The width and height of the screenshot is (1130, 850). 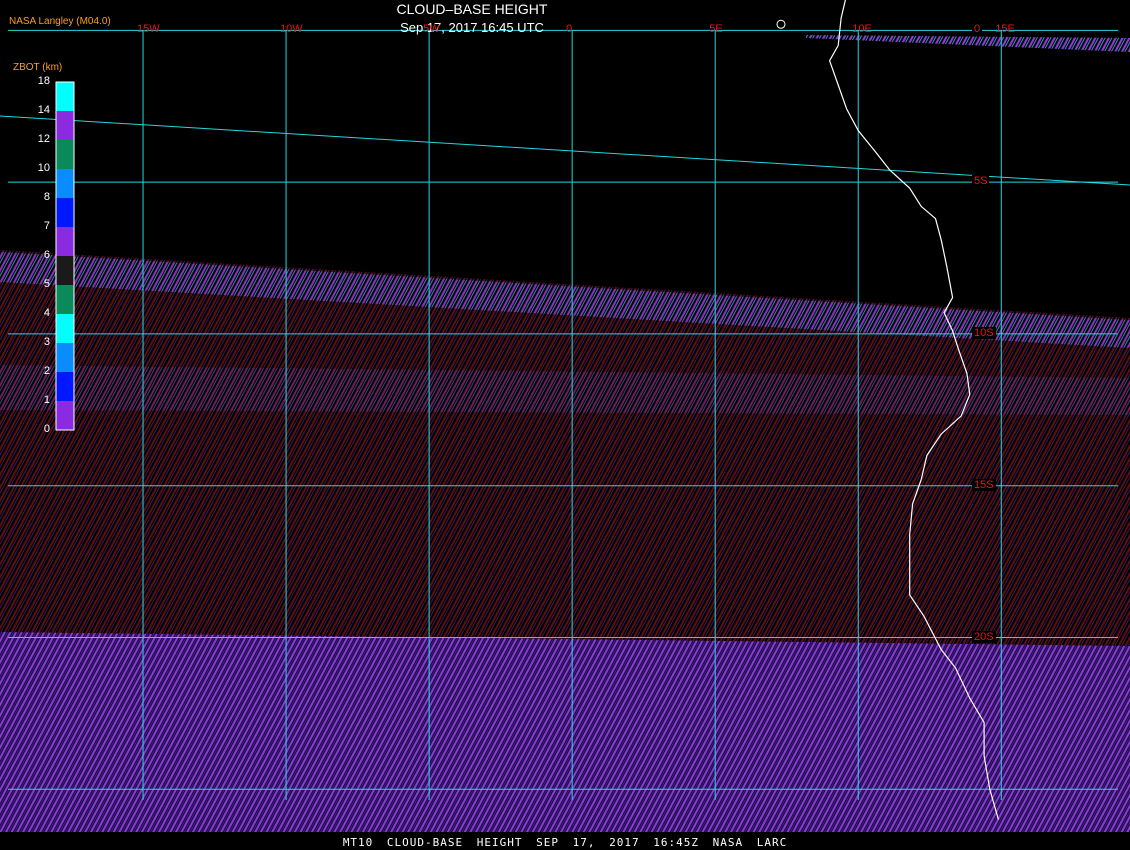 I want to click on colorbar-tick-label: 5, so click(x=46, y=284).